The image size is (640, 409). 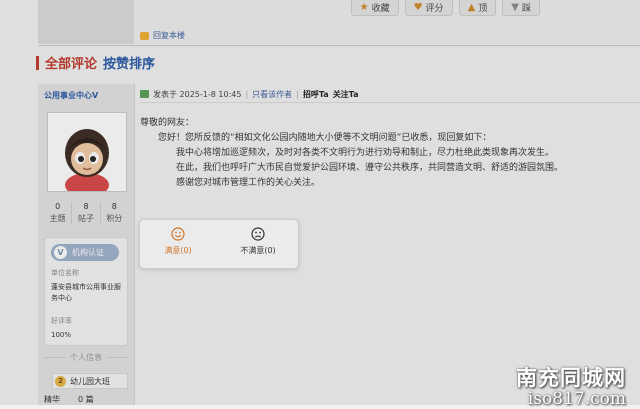 I want to click on site-watermark: 南充同城网 iso817.com, so click(x=571, y=385).